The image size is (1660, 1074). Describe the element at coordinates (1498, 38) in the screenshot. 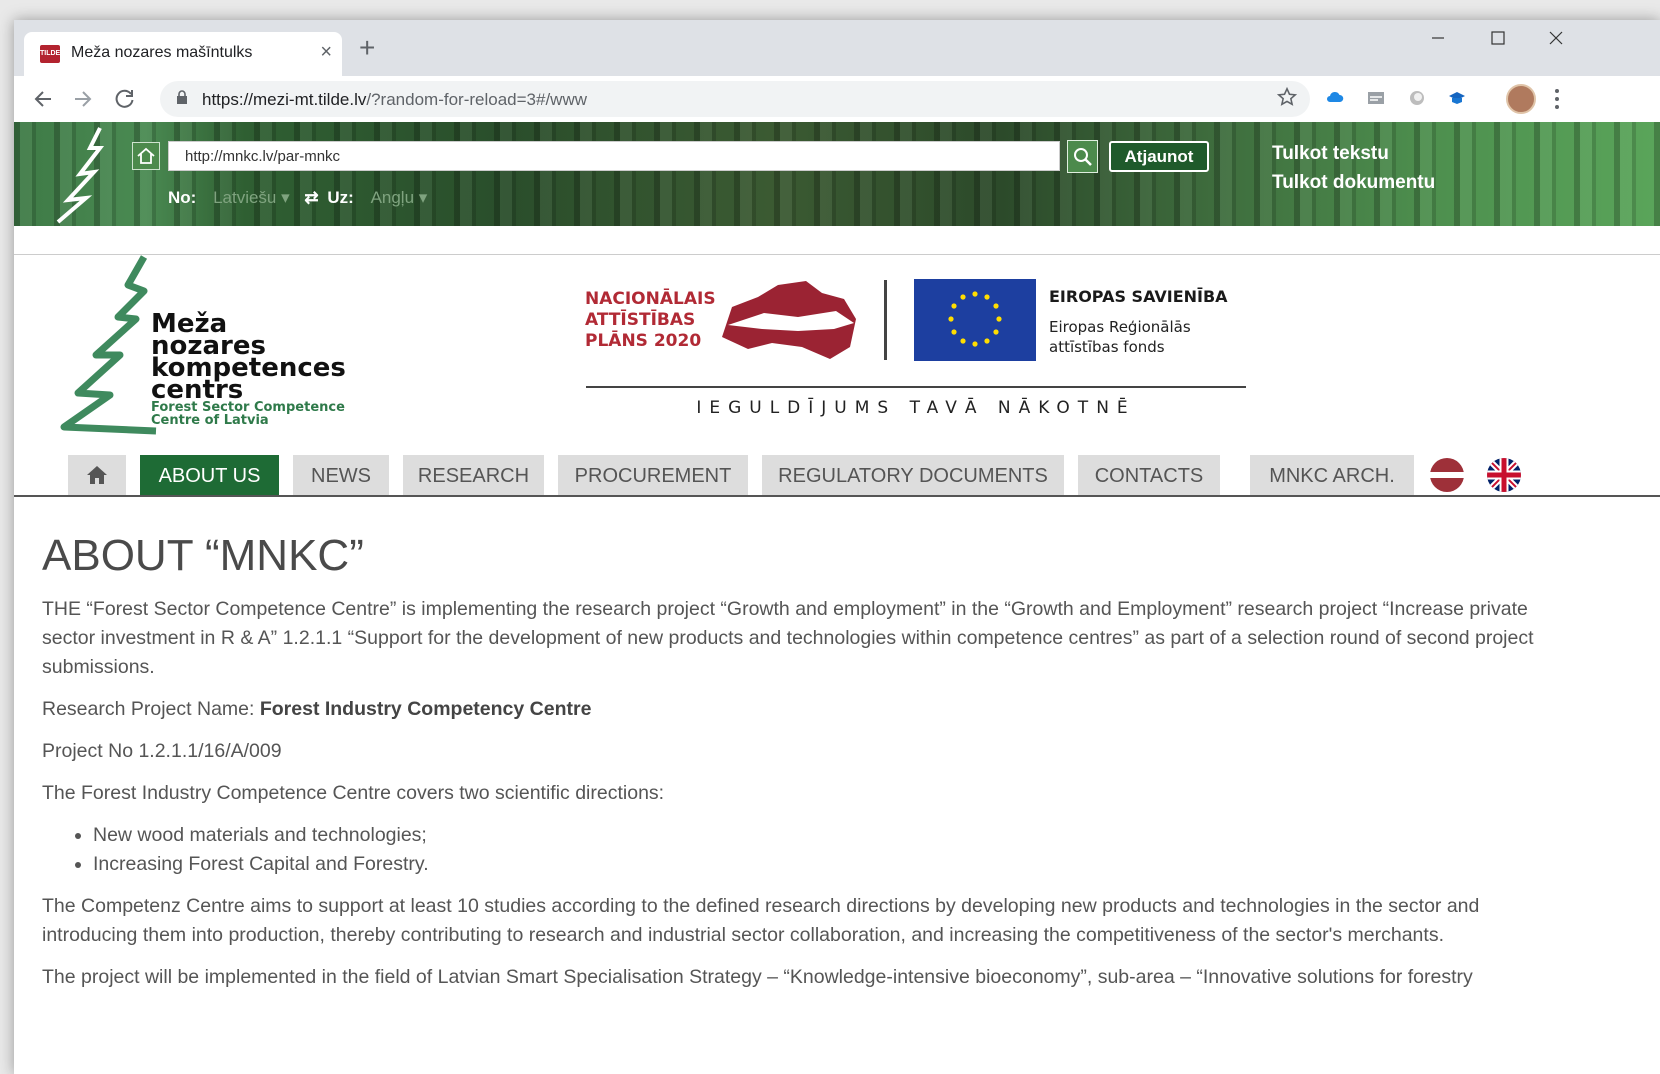

I see `maximize-icon` at that location.